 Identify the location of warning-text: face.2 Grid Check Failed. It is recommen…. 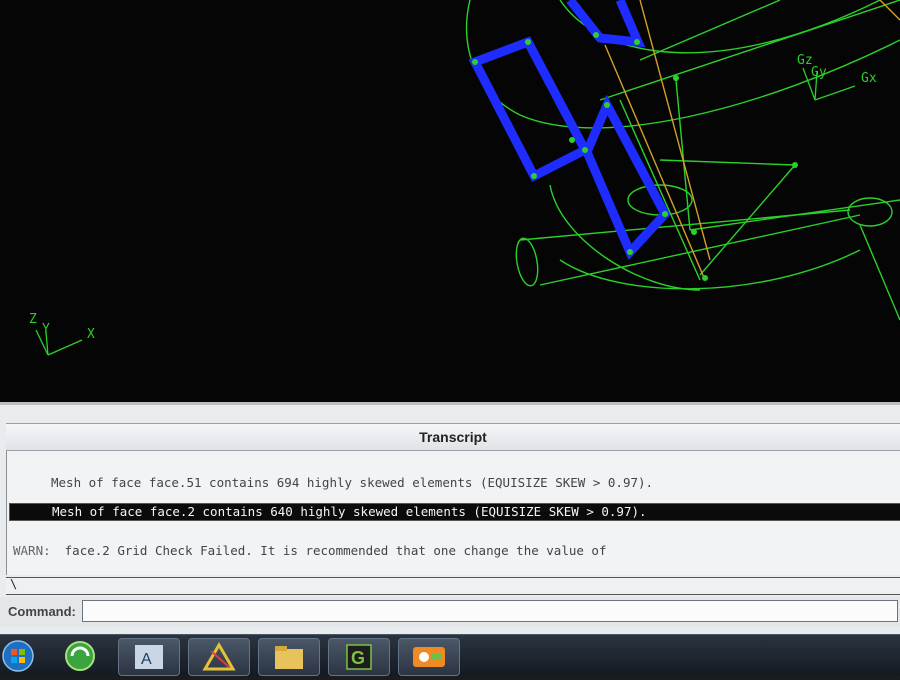
(335, 550).